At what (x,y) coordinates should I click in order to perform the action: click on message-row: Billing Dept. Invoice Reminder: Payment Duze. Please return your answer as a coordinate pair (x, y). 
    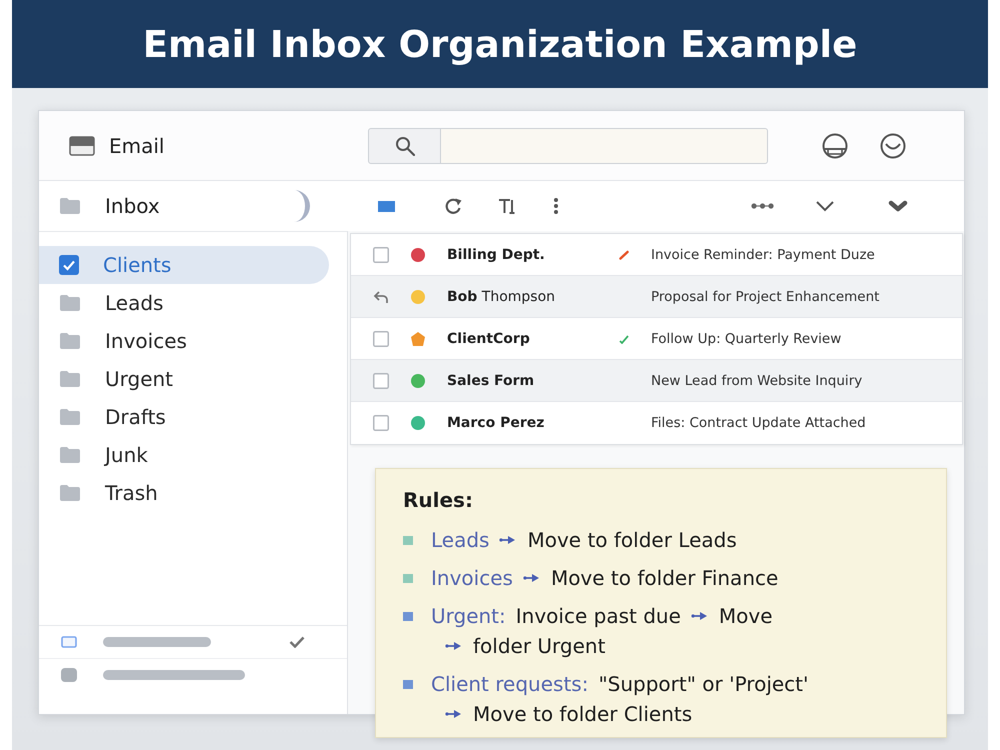
    Looking at the image, I should click on (656, 255).